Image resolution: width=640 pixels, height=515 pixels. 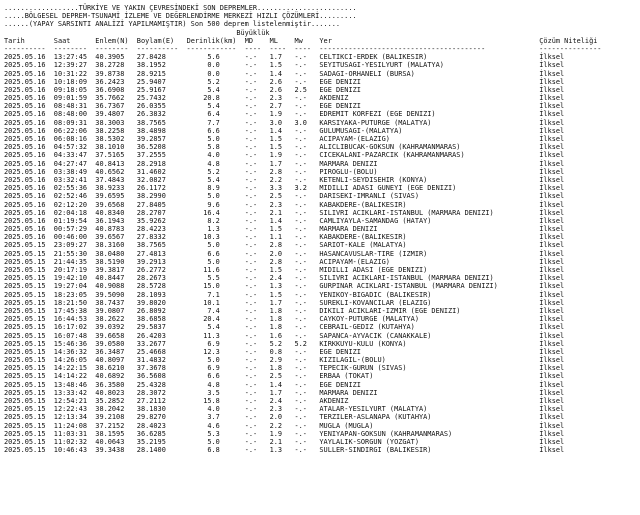 I want to click on row-depth: 5.5, so click(x=215, y=278).